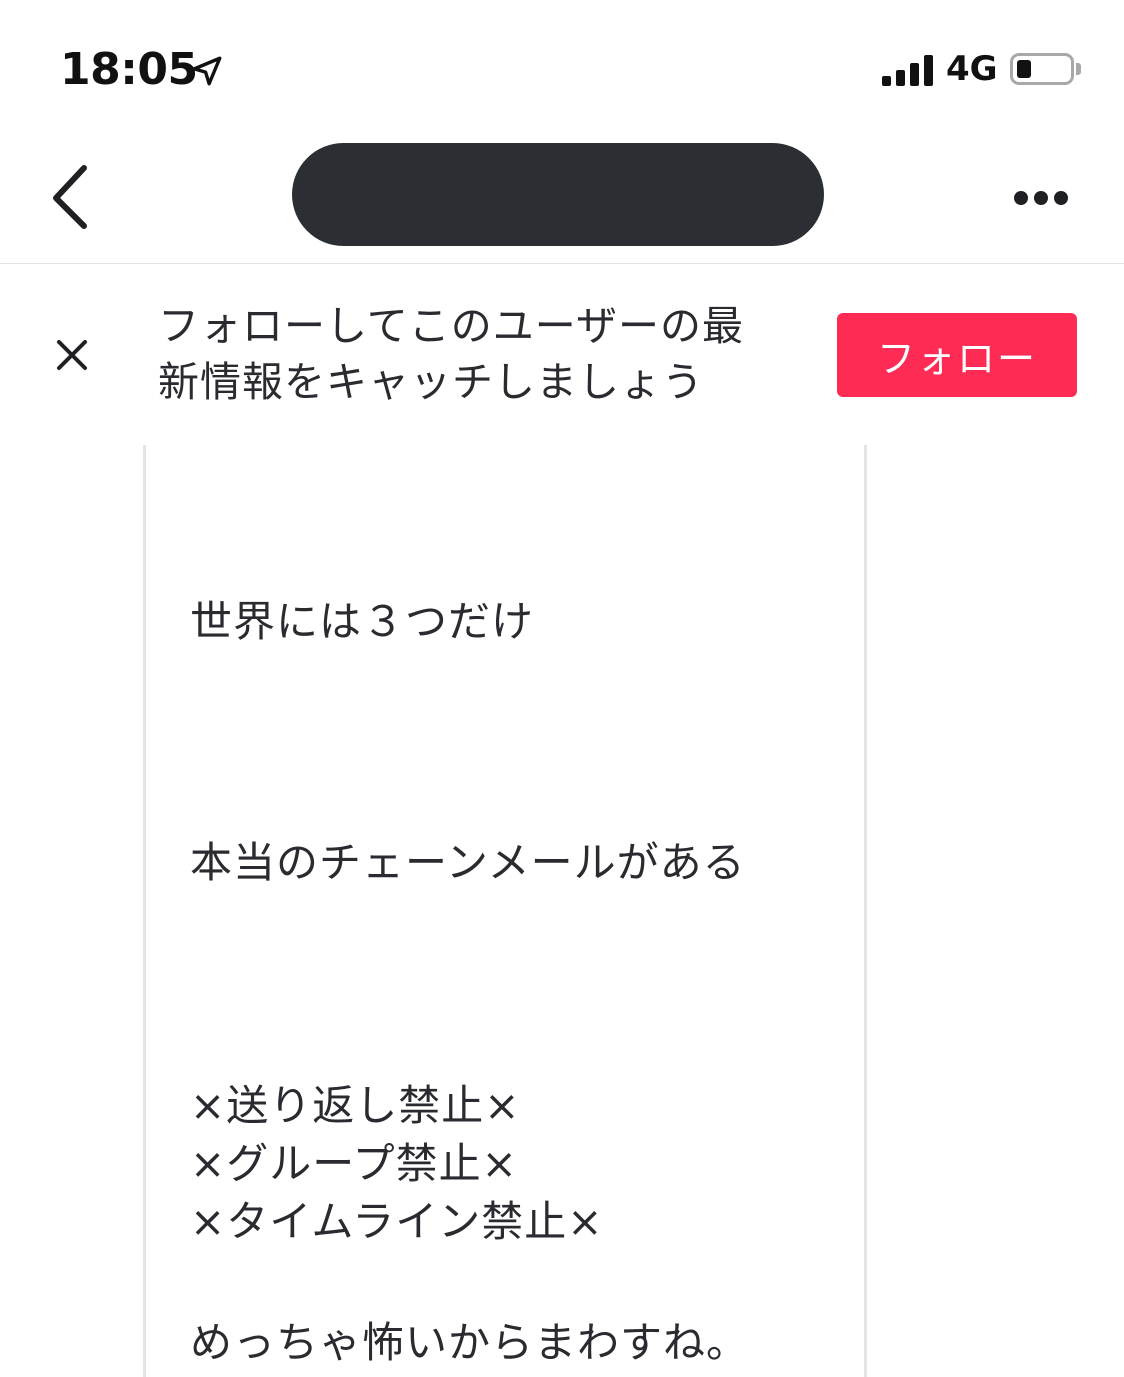 The width and height of the screenshot is (1124, 1377). What do you see at coordinates (70, 197) in the screenshot?
I see `chevron-left-icon` at bounding box center [70, 197].